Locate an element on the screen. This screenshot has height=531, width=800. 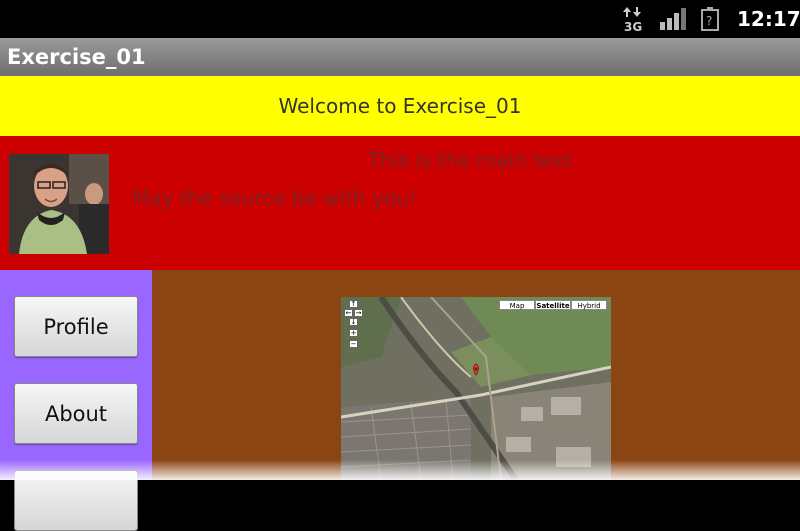
zoom-in-icon: + is located at coordinates (353, 333).